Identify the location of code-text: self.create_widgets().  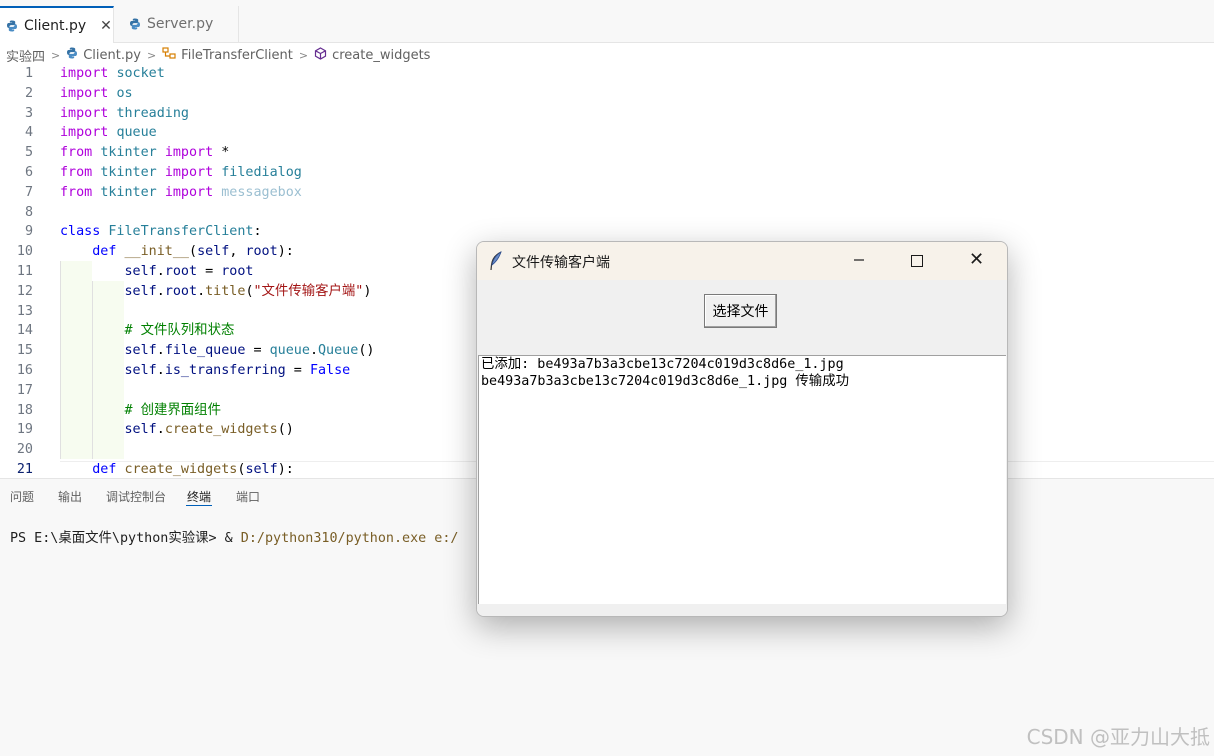
(209, 430).